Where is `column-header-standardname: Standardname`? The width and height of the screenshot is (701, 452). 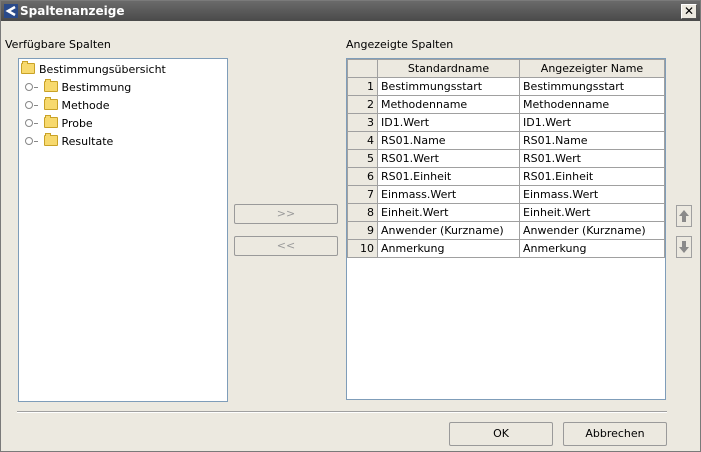
column-header-standardname: Standardname is located at coordinates (448, 68).